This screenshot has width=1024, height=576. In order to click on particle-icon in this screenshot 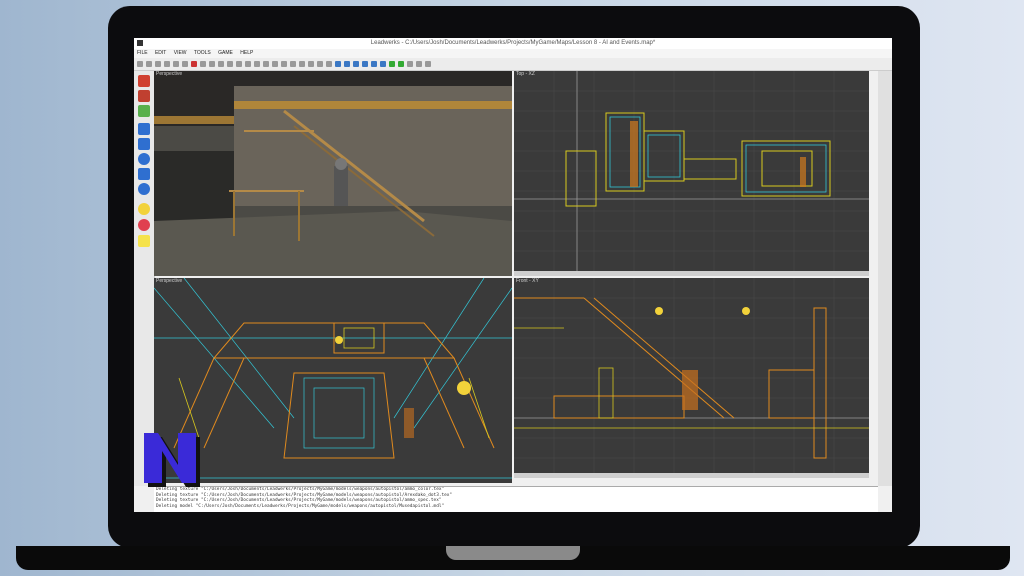, I will do `click(144, 225)`.